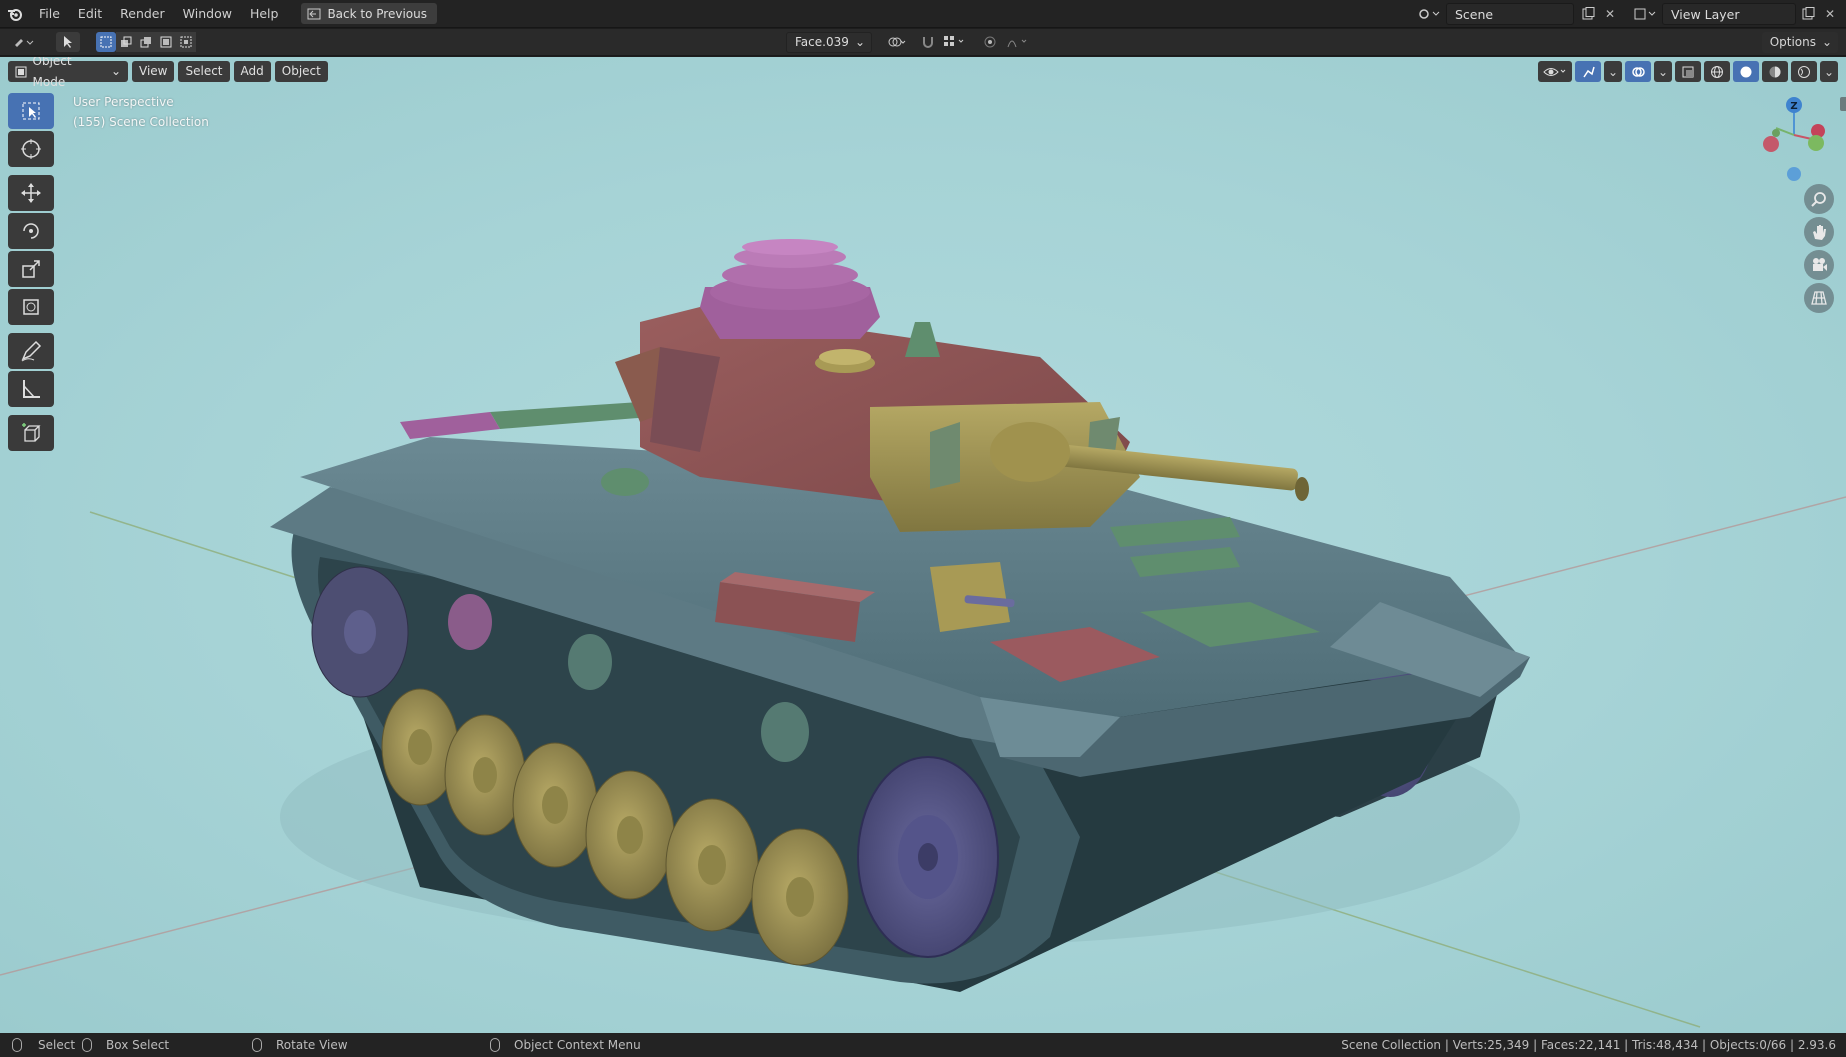 Image resolution: width=1846 pixels, height=1057 pixels. What do you see at coordinates (1018, 42) in the screenshot?
I see `proportional-falloff-icon` at bounding box center [1018, 42].